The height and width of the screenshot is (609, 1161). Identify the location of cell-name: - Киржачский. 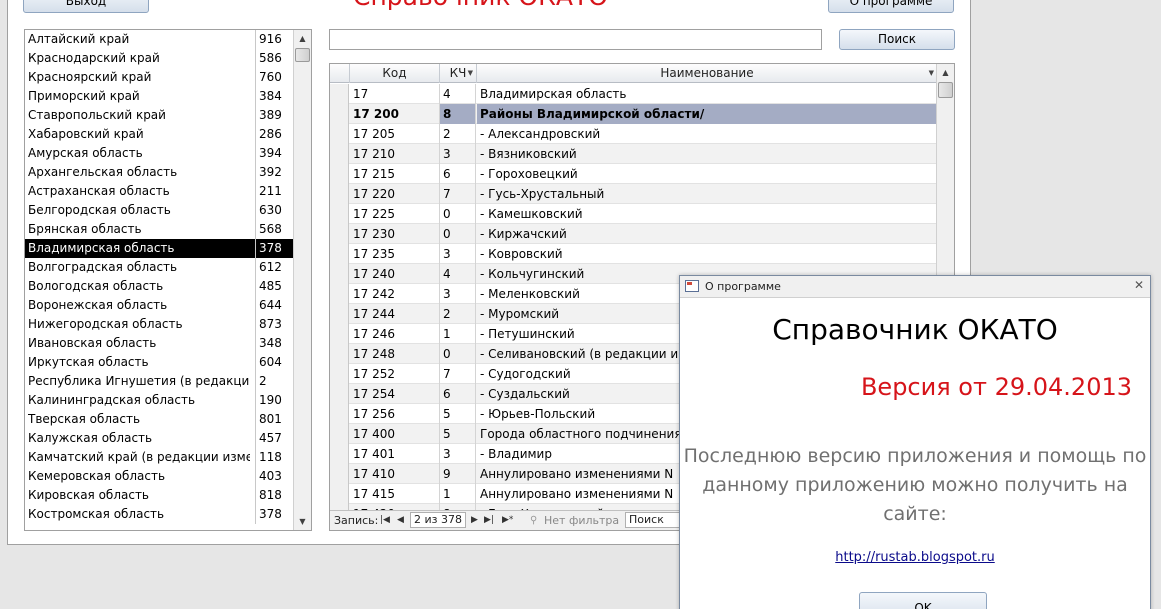
(707, 234).